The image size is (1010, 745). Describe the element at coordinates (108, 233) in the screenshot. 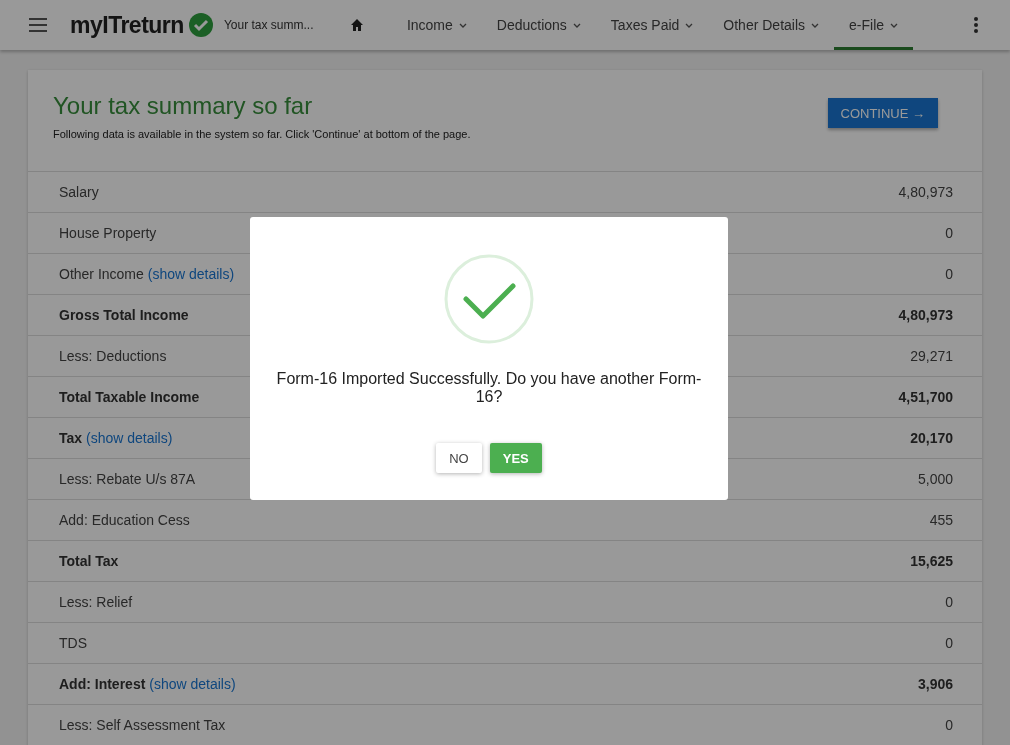

I see `row-label: House Property` at that location.